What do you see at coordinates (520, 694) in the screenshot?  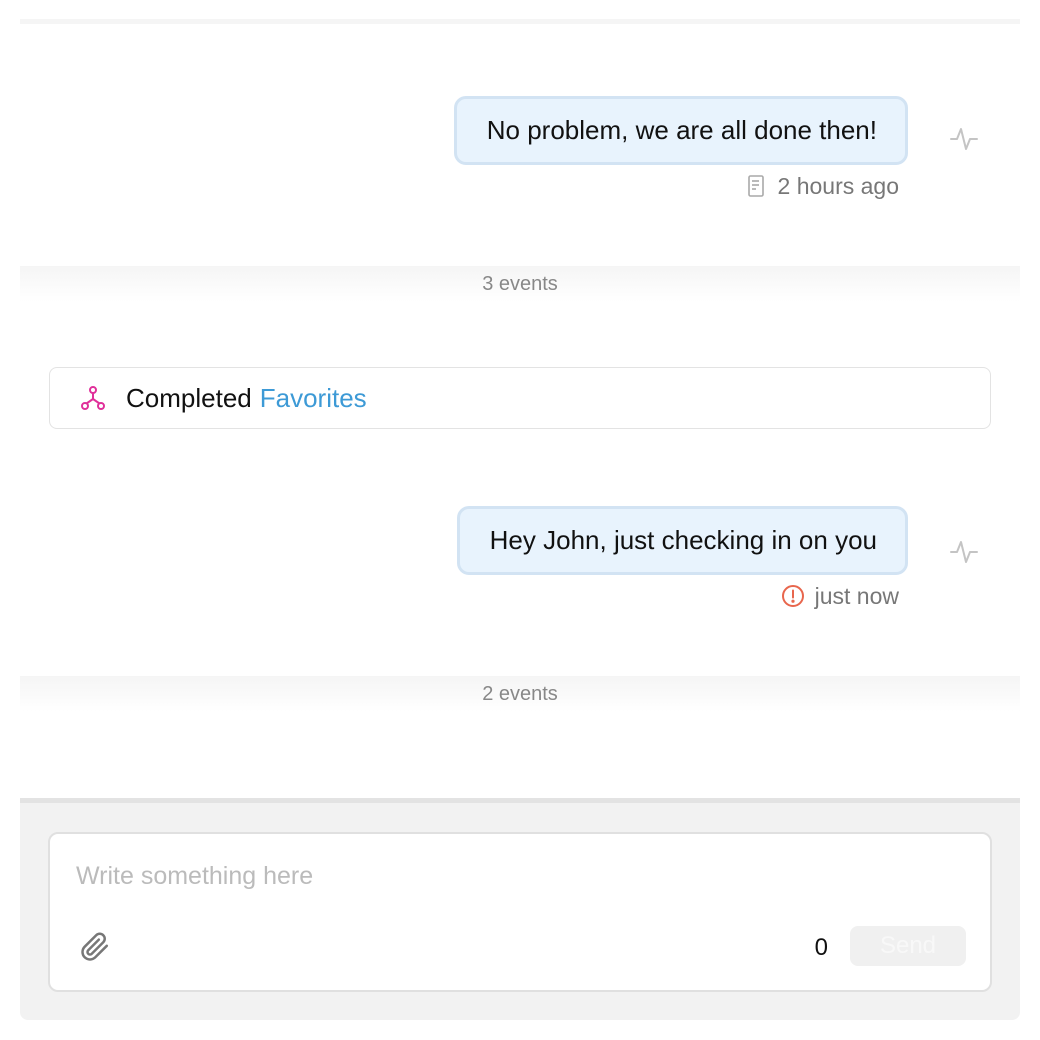 I see `events-group: 2 events` at bounding box center [520, 694].